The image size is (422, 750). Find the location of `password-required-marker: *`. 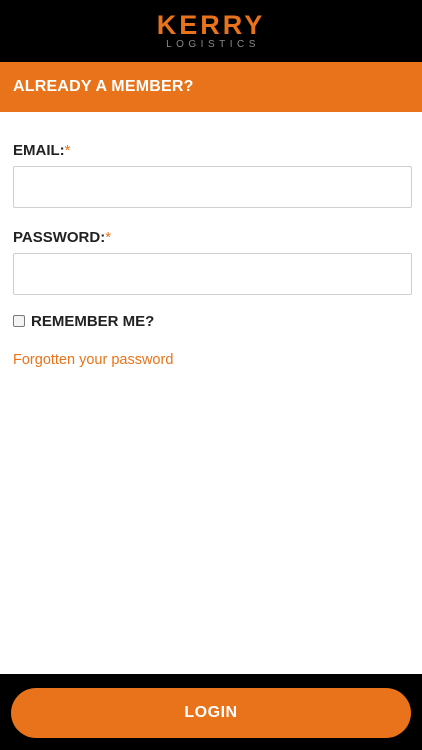

password-required-marker: * is located at coordinates (108, 237).